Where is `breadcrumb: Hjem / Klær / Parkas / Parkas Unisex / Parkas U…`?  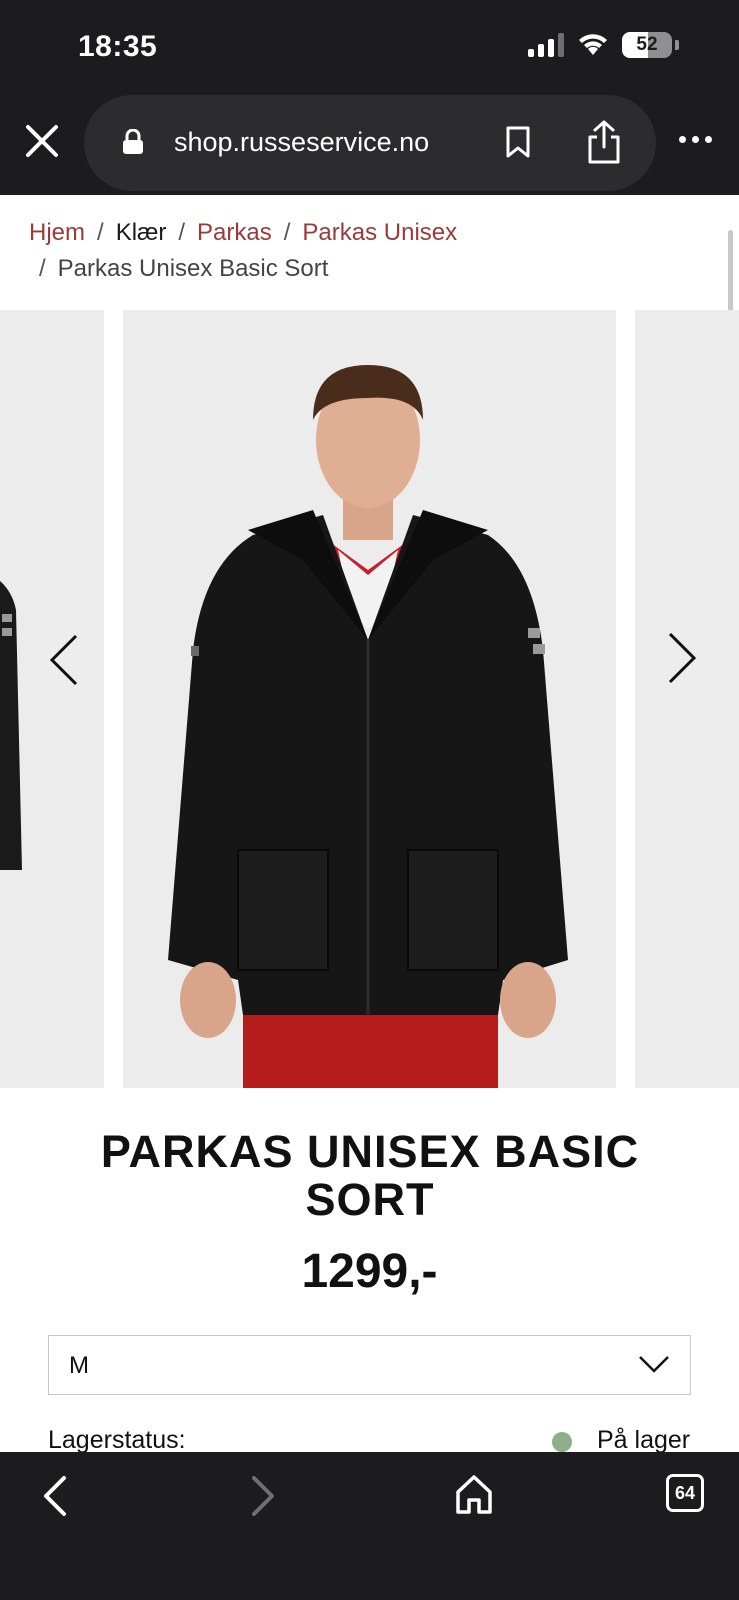 breadcrumb: Hjem / Klær / Parkas / Parkas Unisex / Parkas U… is located at coordinates (369, 251).